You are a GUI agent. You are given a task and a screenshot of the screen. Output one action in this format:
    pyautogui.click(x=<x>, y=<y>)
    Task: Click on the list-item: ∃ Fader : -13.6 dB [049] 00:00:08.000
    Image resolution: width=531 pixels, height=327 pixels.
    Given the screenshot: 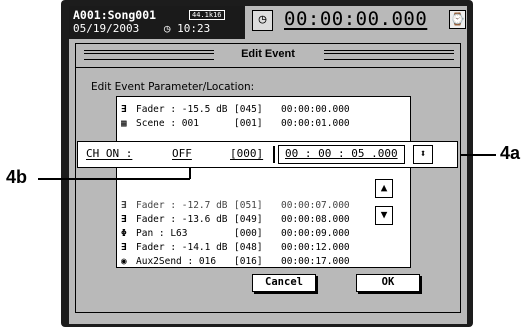 What is the action you would take?
    pyautogui.click(x=235, y=219)
    